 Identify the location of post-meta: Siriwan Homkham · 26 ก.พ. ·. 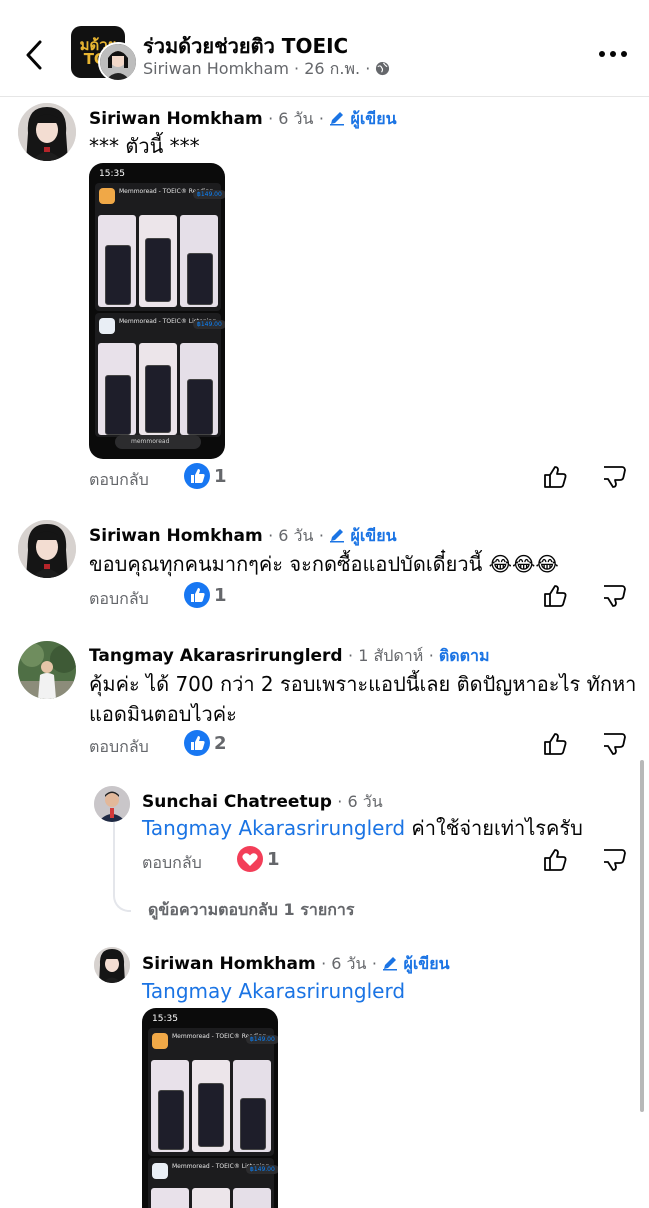
(266, 69).